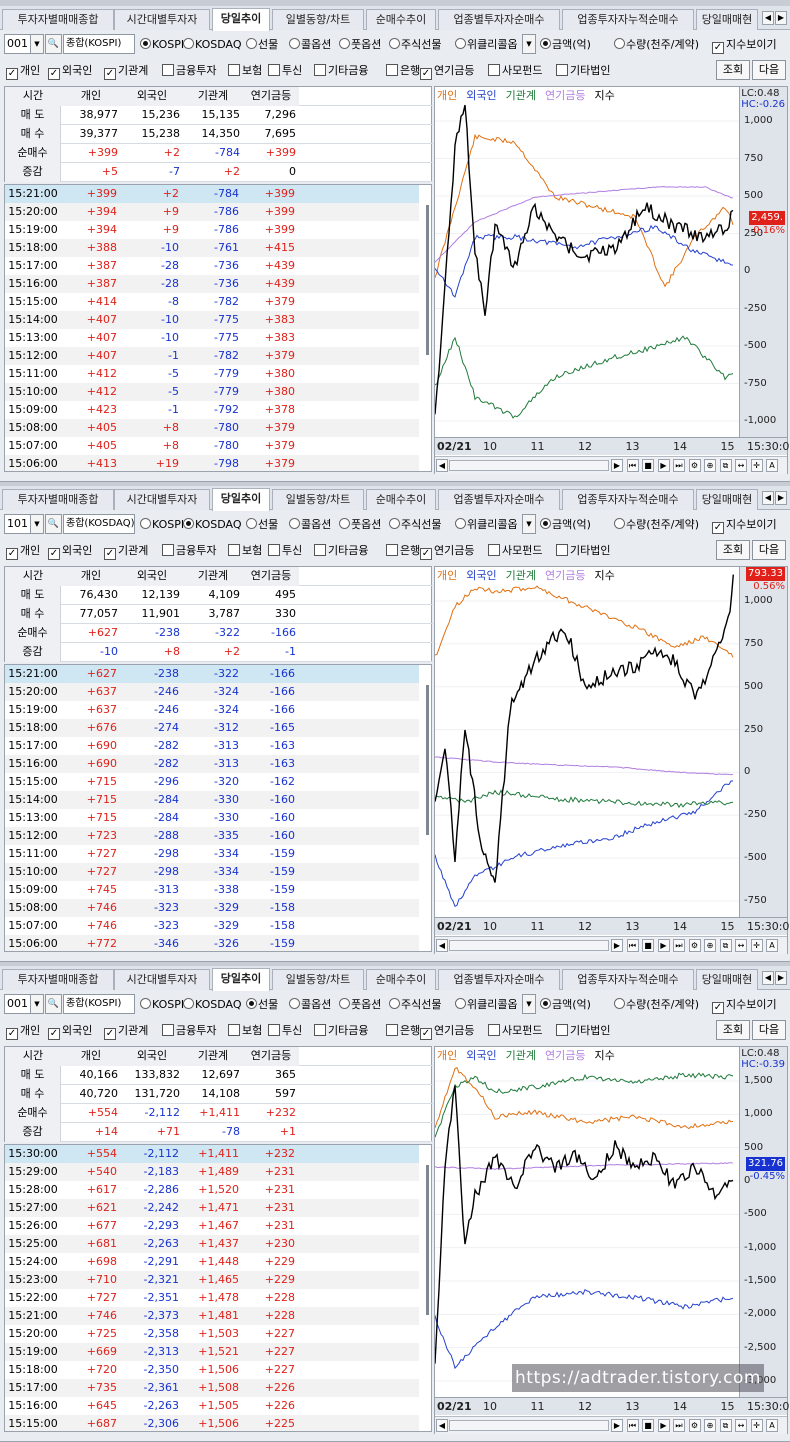 The height and width of the screenshot is (1442, 790). Describe the element at coordinates (583, 551) in the screenshot. I see `filter-checkbox-11: 기타법인` at that location.